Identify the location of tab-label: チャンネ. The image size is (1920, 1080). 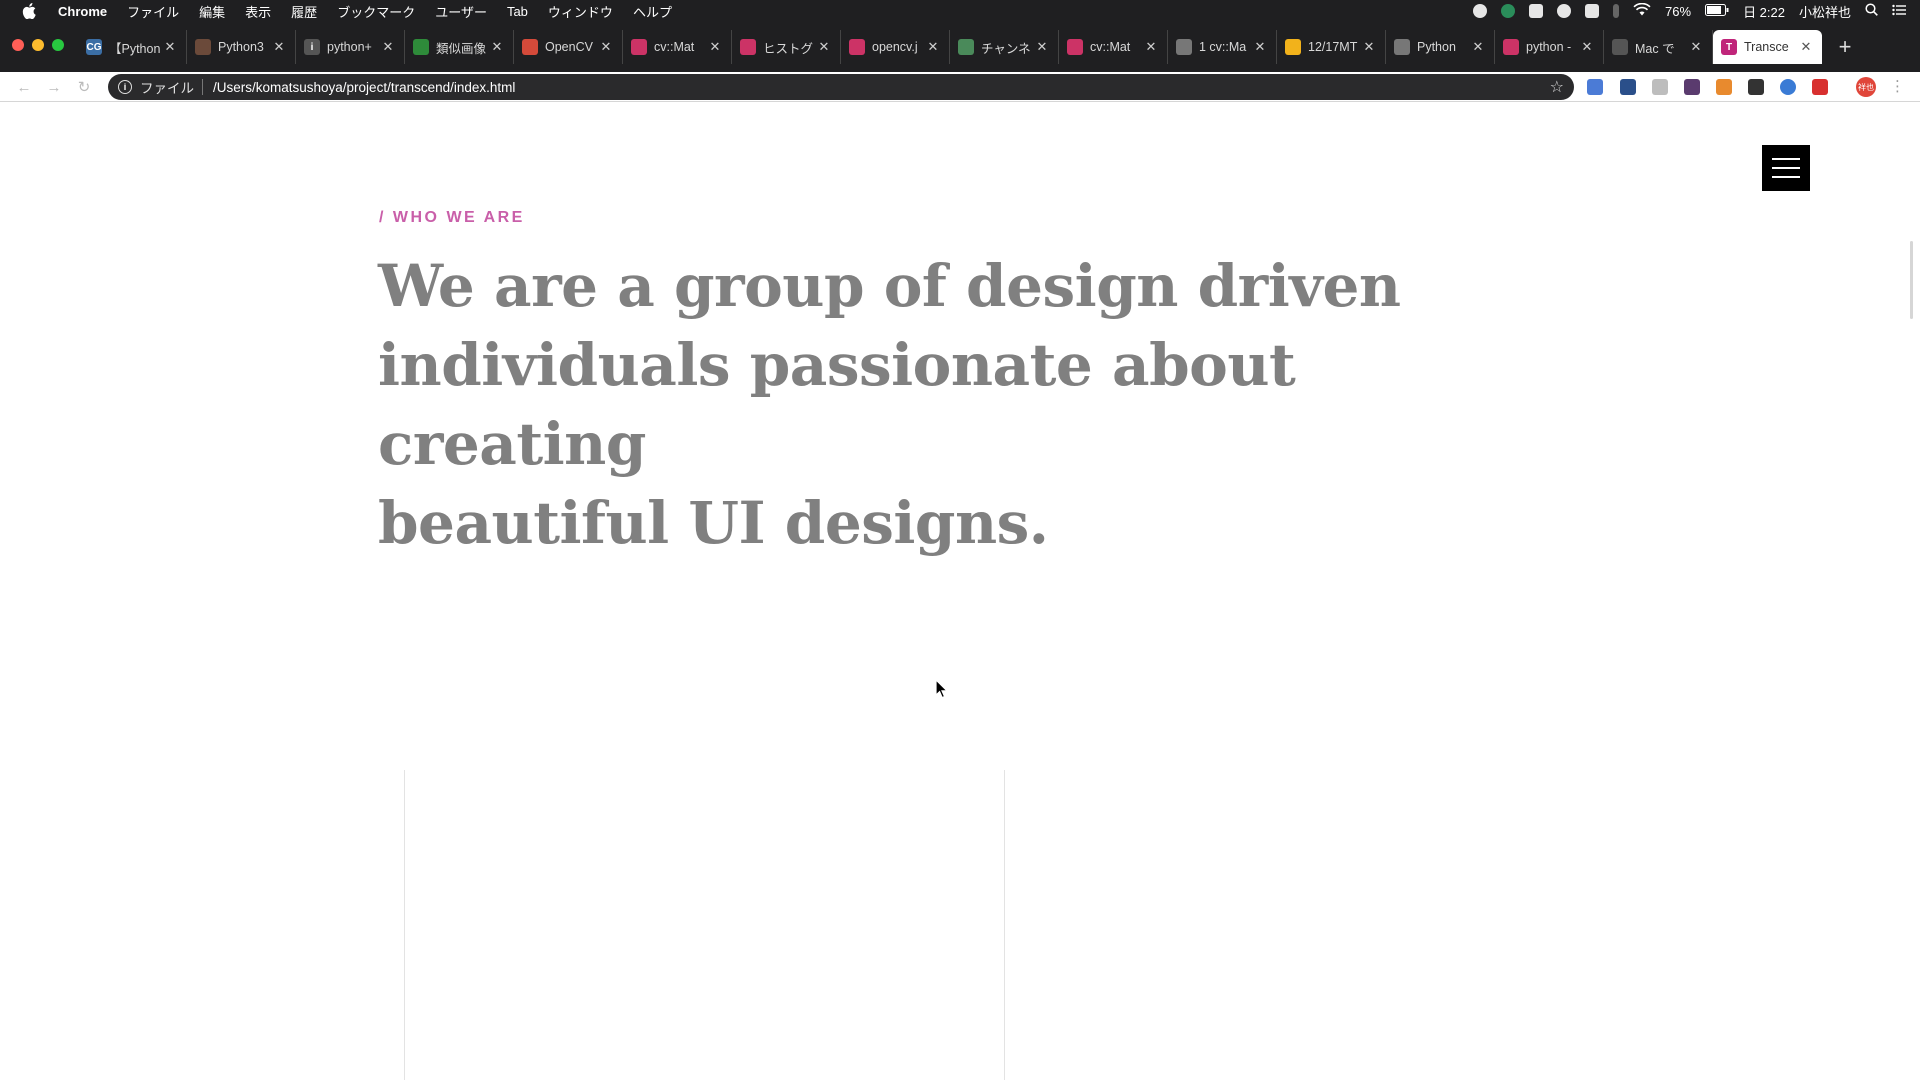
(1006, 48).